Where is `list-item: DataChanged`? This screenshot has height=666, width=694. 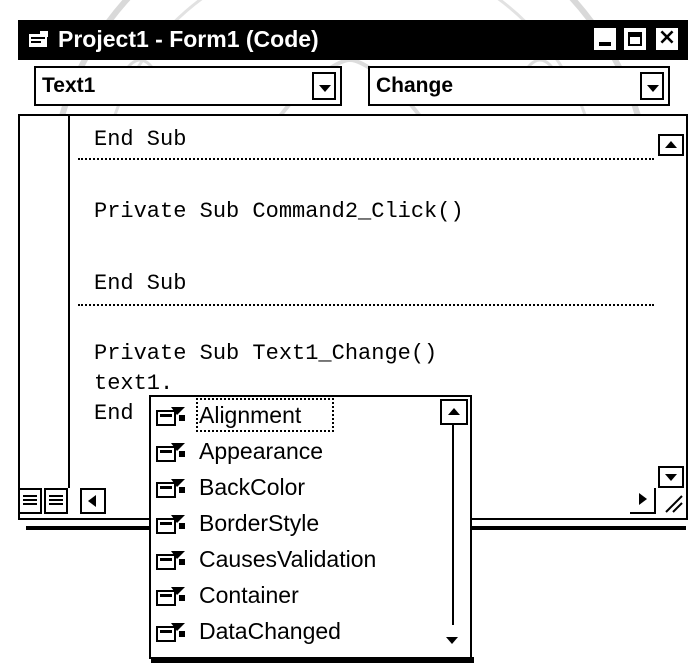
list-item: DataChanged is located at coordinates (295, 632).